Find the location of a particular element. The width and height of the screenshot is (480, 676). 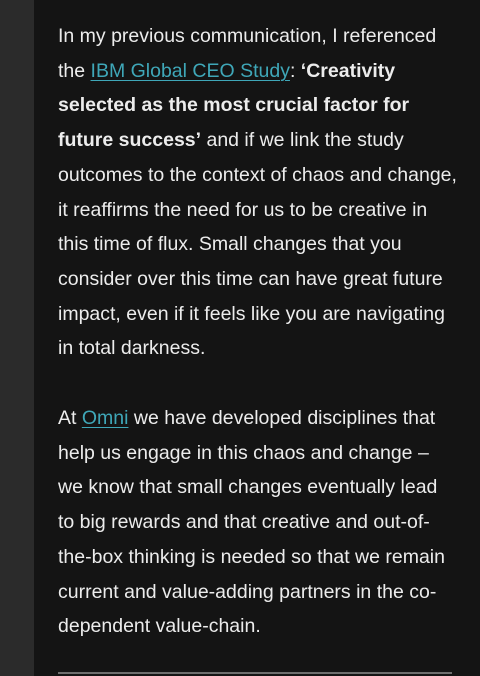

omni-link: Omni is located at coordinates (105, 418).